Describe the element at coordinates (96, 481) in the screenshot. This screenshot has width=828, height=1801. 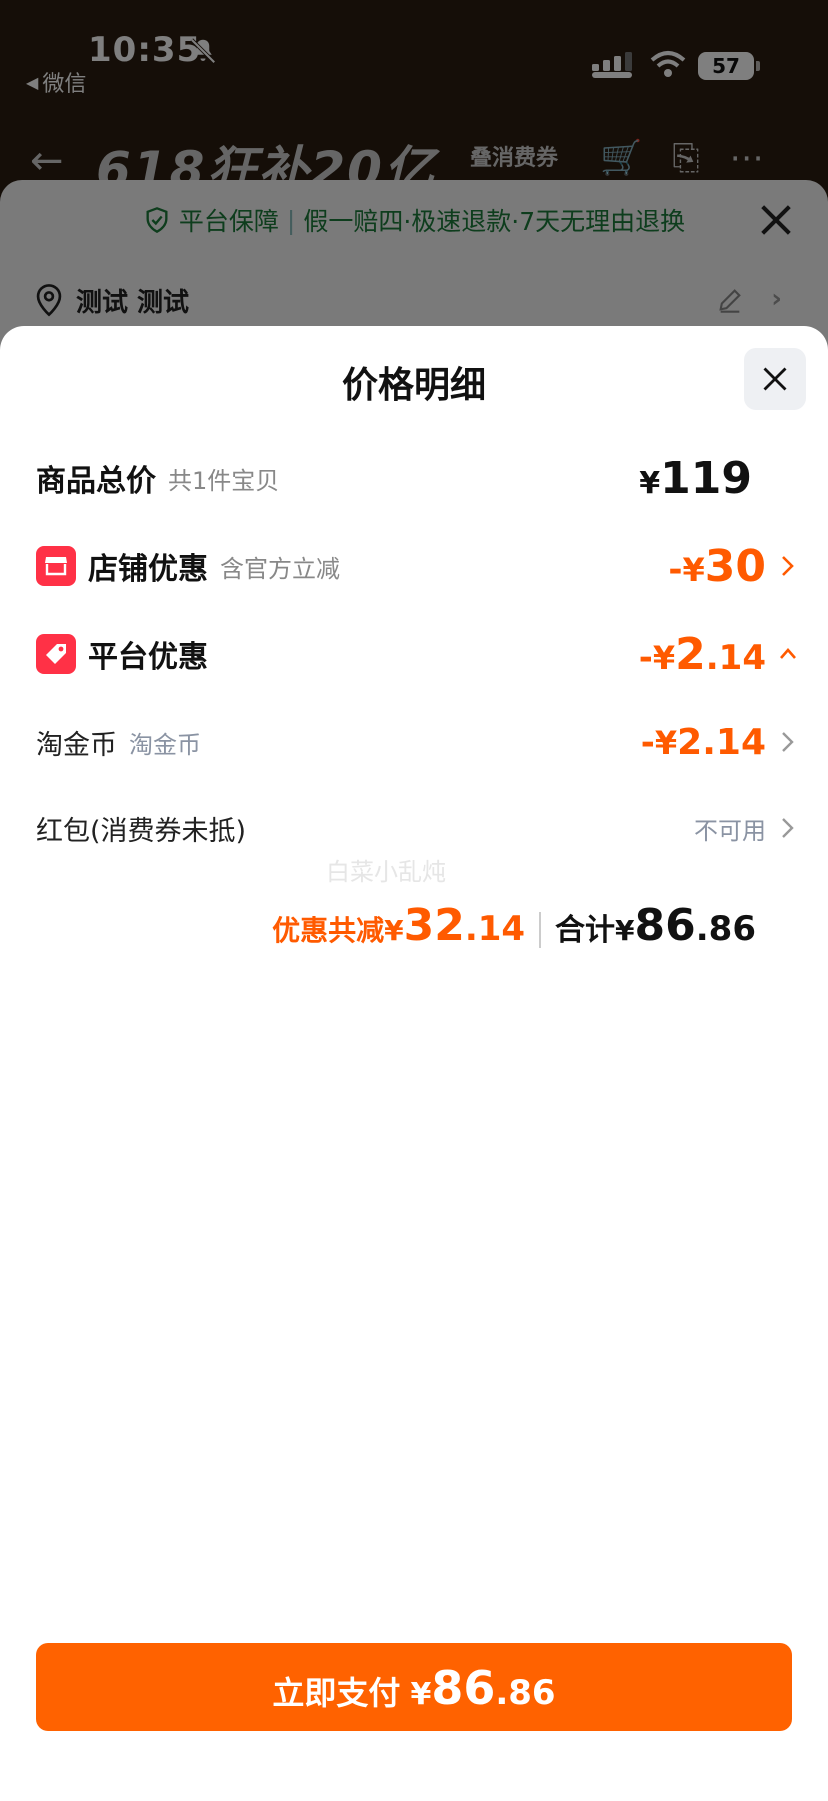
I see `goods-total-label: 商品总价` at that location.